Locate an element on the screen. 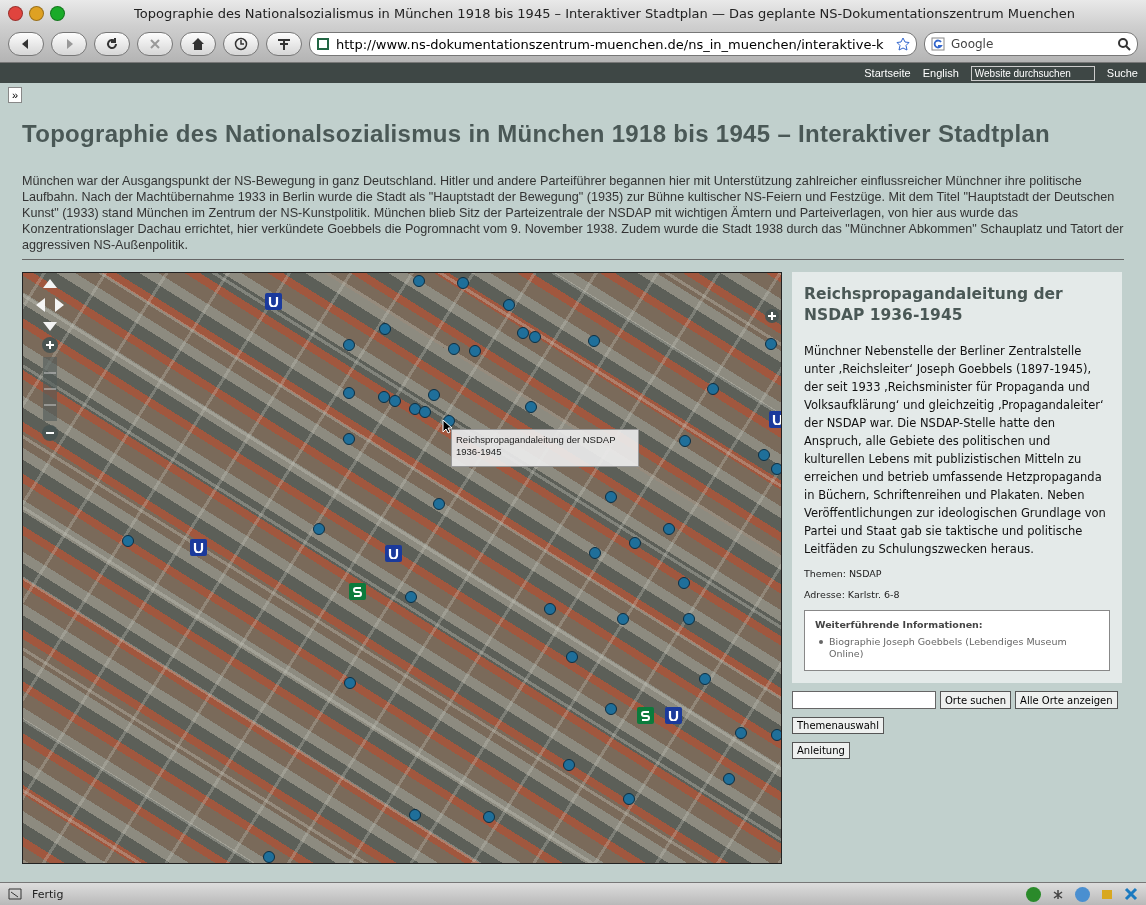 This screenshot has width=1146, height=905. action-button: Alle Orte anzeigen is located at coordinates (1066, 700).